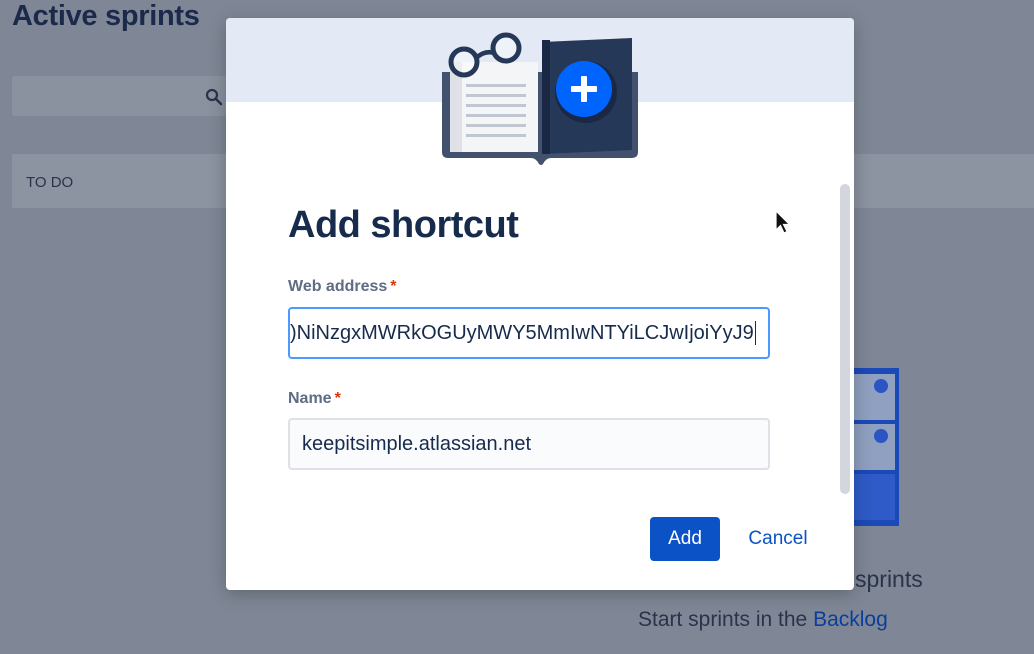 This screenshot has height=654, width=1034. What do you see at coordinates (850, 619) in the screenshot?
I see `backlog-link: Backlog` at bounding box center [850, 619].